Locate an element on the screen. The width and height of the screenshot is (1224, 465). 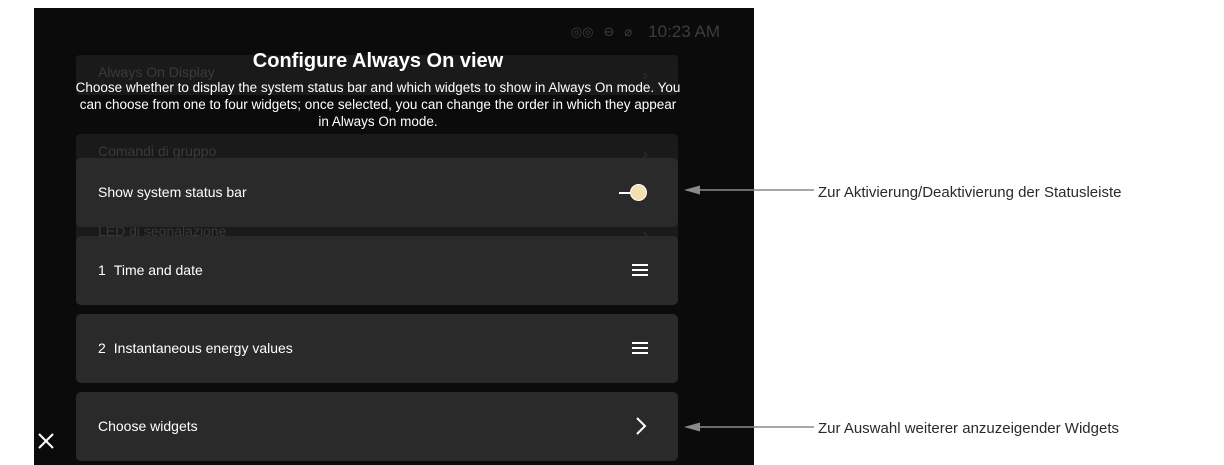
bg-menu-label: Comandi di gruppo is located at coordinates (157, 151).